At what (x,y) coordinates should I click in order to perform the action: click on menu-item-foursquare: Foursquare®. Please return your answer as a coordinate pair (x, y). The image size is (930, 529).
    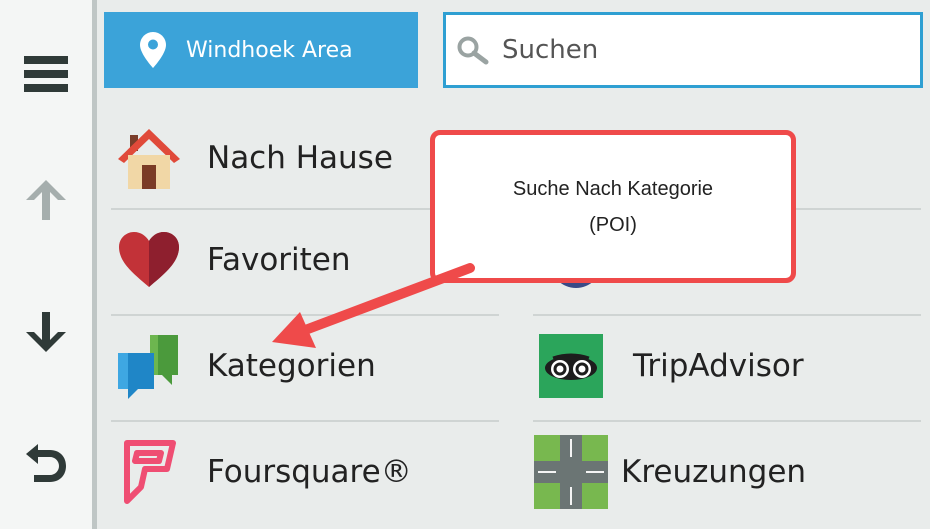
    Looking at the image, I should click on (306, 472).